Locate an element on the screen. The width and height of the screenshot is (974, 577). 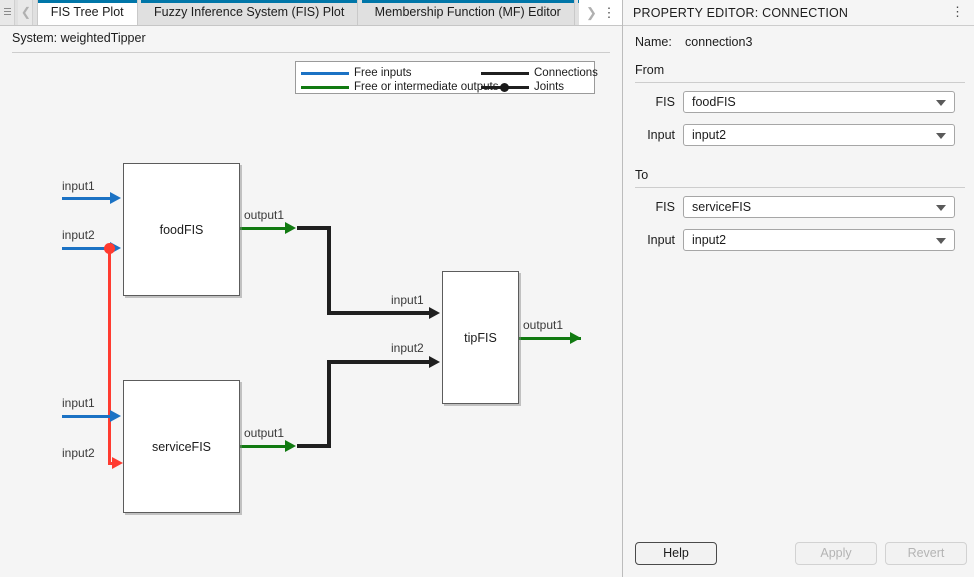
legend-entry-free-outputs: Free or intermediate outputs is located at coordinates (399, 87).